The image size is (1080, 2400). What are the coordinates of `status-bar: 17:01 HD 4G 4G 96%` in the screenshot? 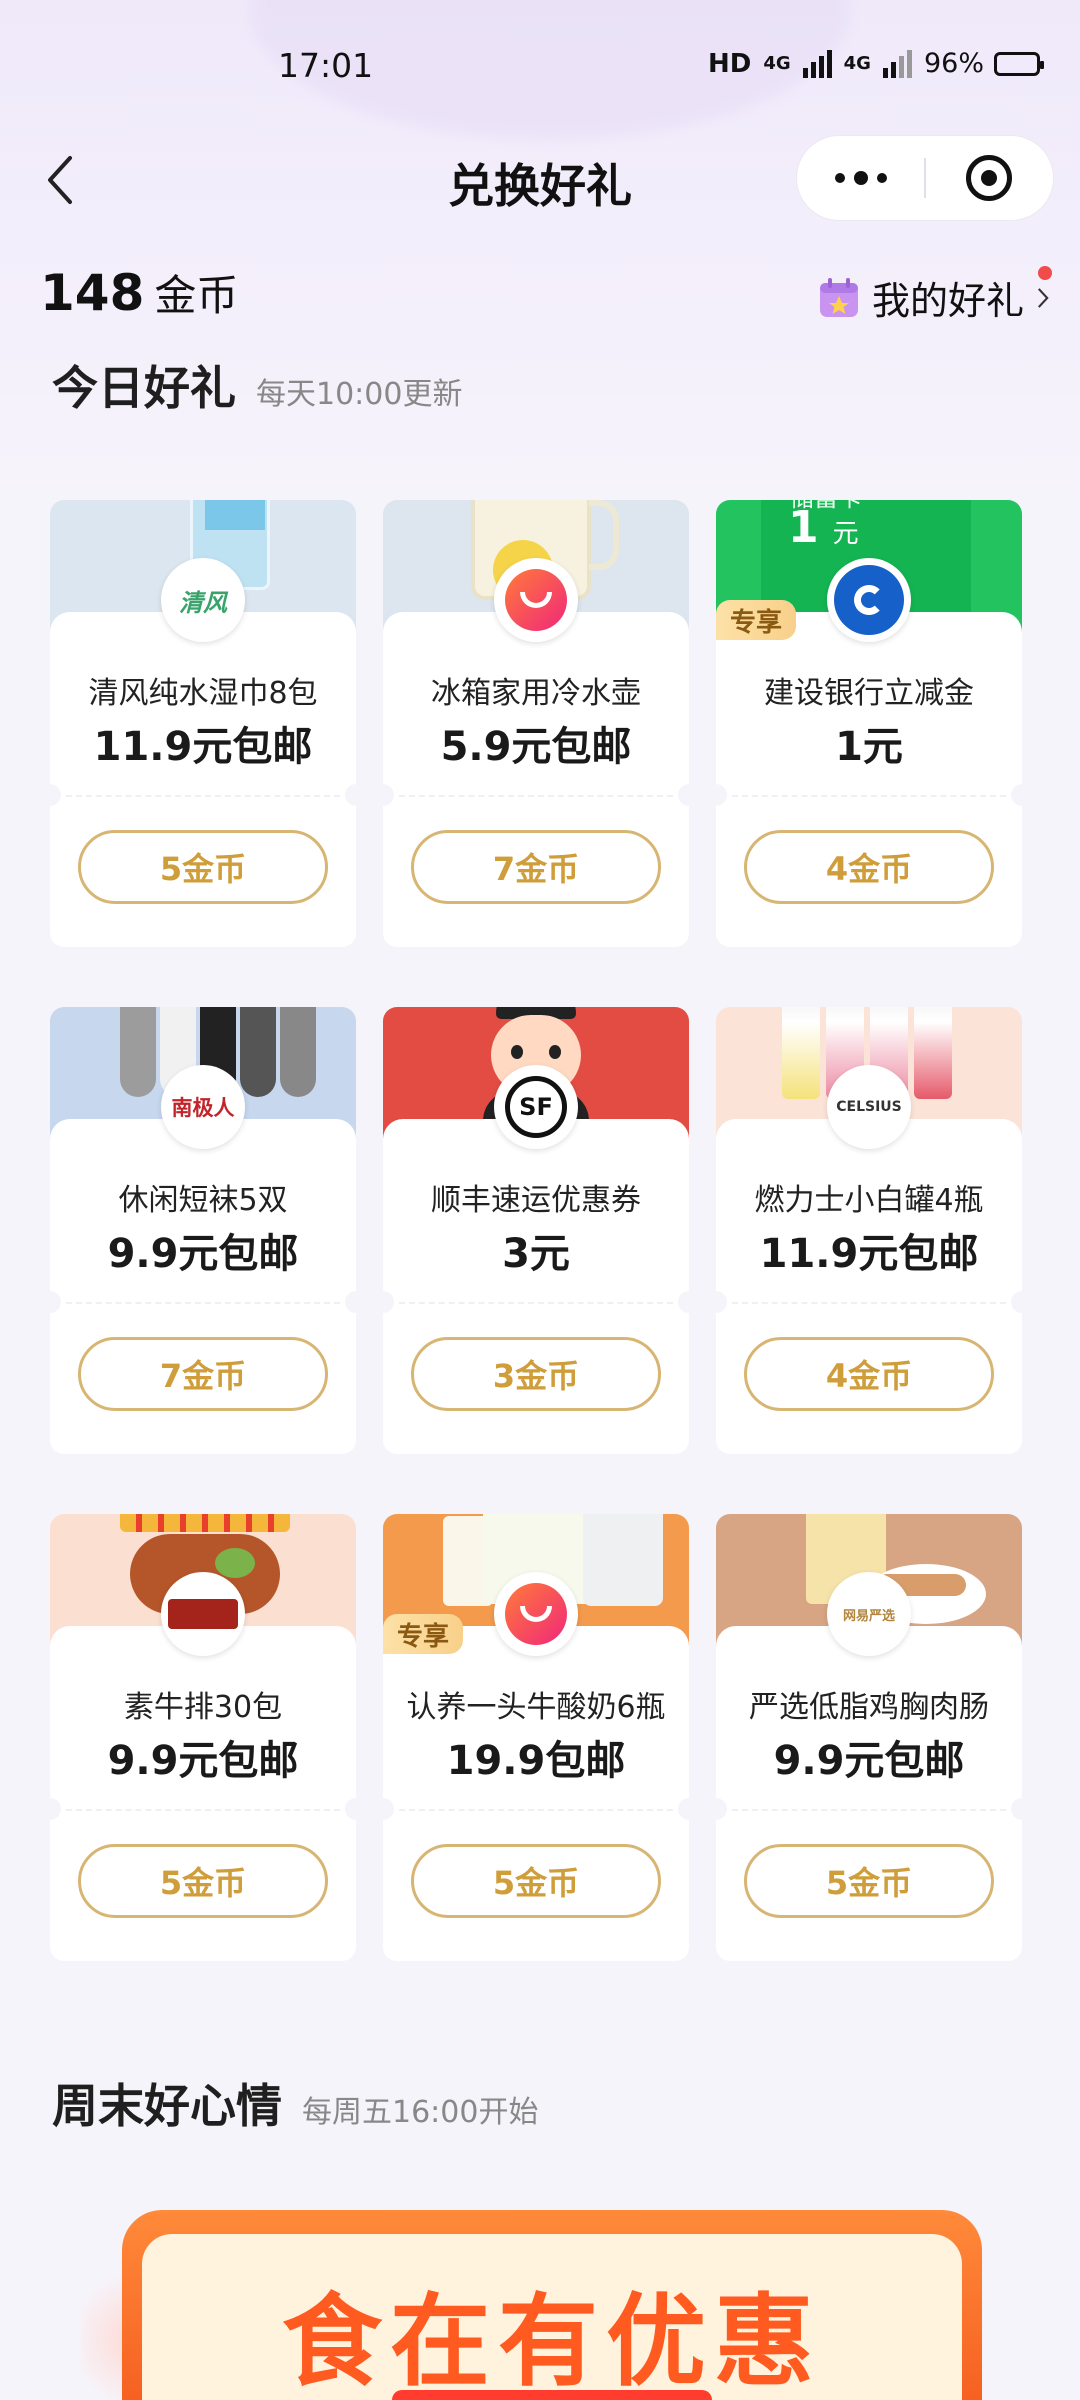 It's located at (540, 71).